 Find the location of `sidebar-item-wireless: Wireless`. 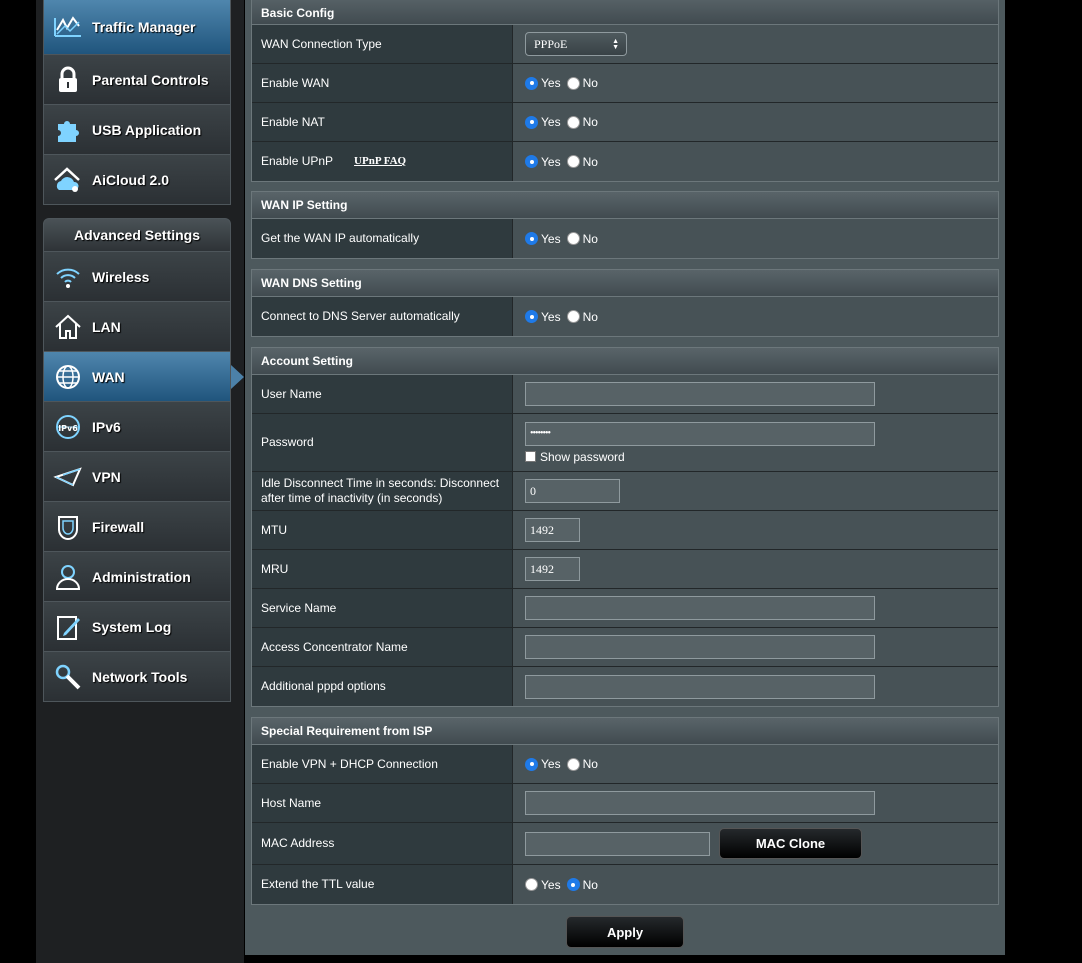

sidebar-item-wireless: Wireless is located at coordinates (137, 277).